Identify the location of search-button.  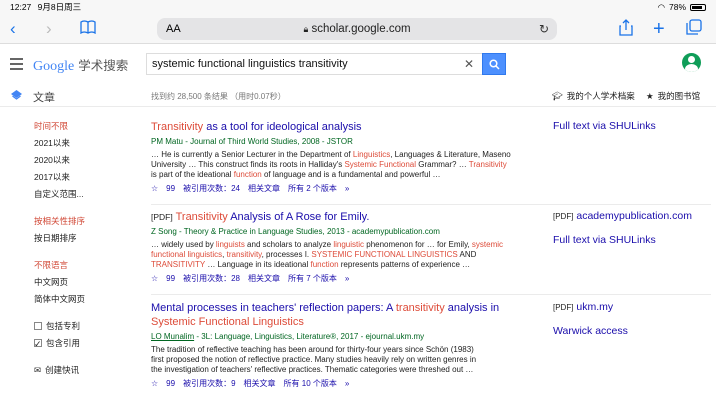
(494, 64).